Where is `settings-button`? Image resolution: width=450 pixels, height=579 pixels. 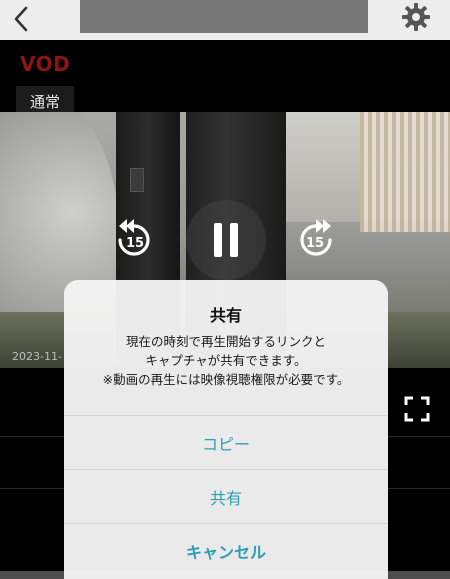 settings-button is located at coordinates (416, 17).